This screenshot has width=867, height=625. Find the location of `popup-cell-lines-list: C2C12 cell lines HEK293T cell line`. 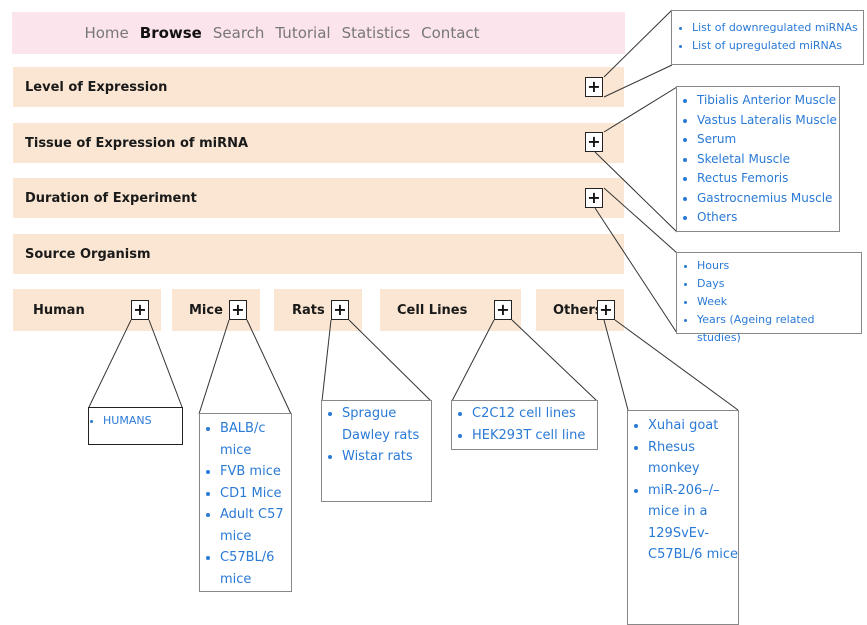

popup-cell-lines-list: C2C12 cell lines HEK293T cell line is located at coordinates (524, 425).